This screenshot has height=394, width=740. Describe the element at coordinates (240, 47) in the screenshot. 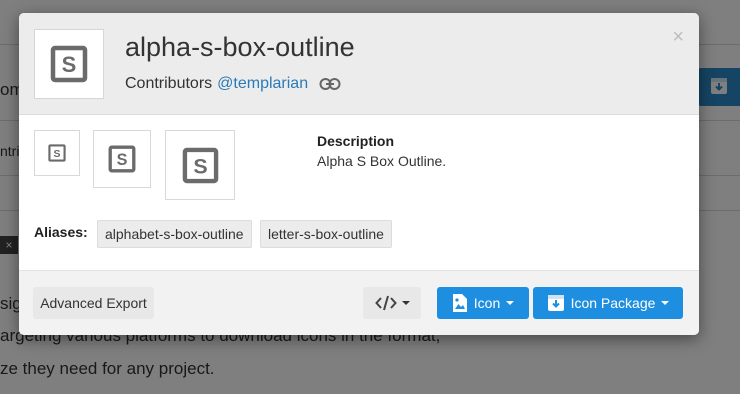

I see `icon-title: alpha-s-box-outline` at that location.